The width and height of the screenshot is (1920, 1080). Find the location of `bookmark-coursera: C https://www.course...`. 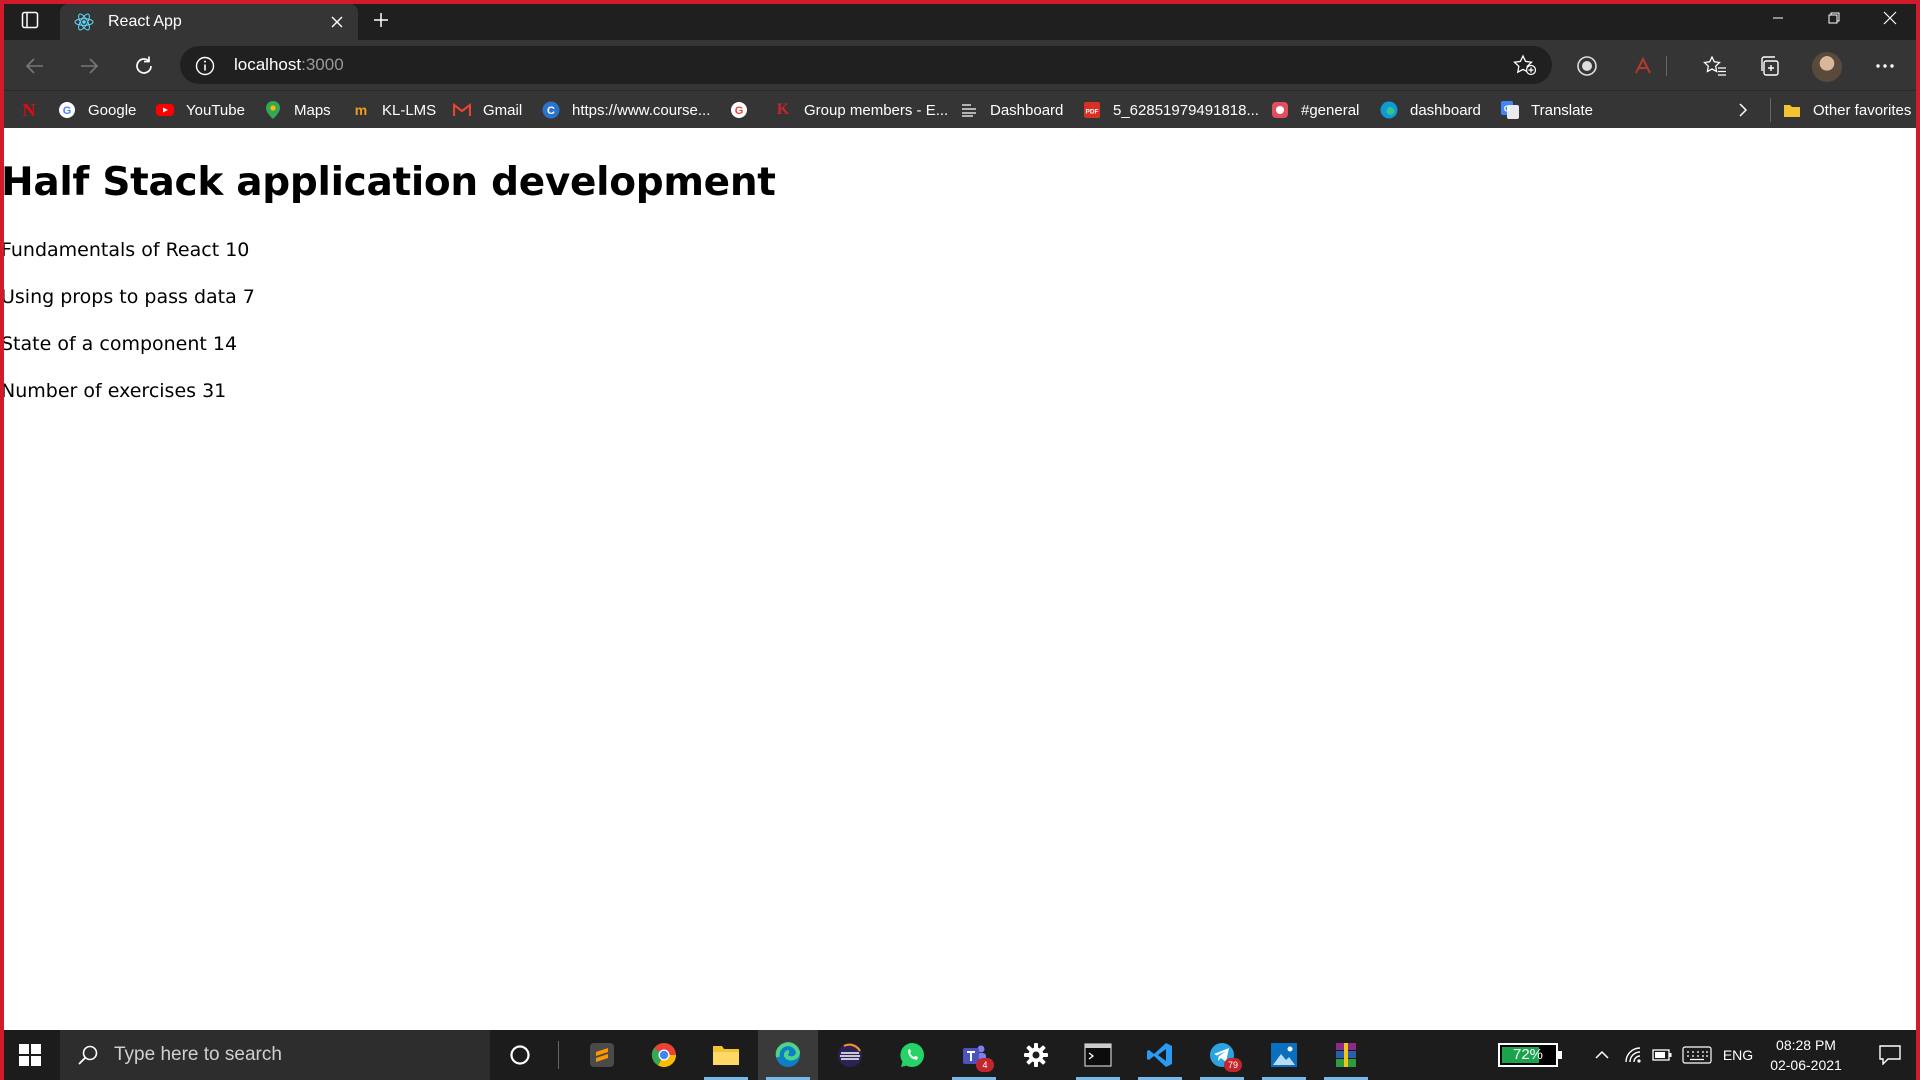

bookmark-coursera: C https://www.course... is located at coordinates (626, 110).